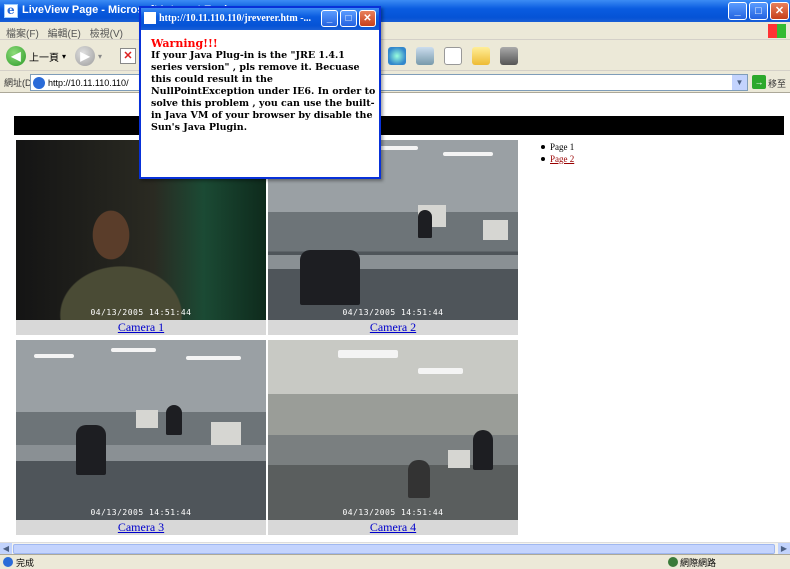  What do you see at coordinates (85, 56) in the screenshot?
I see `forward-arrow-icon: ▶` at bounding box center [85, 56].